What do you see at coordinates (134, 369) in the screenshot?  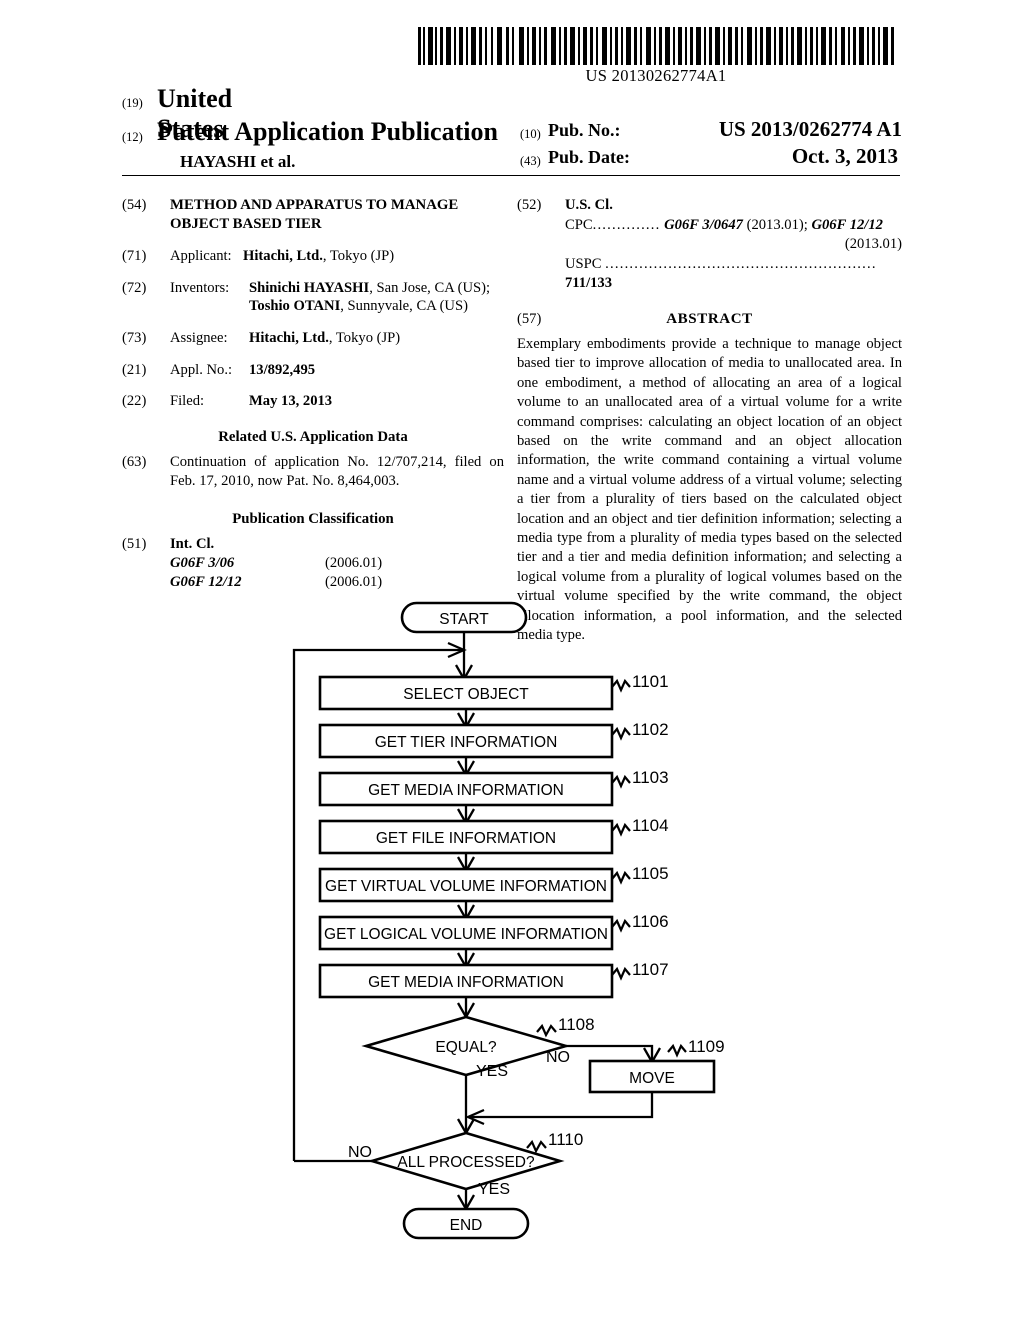 I see `field-code-21: (21)` at bounding box center [134, 369].